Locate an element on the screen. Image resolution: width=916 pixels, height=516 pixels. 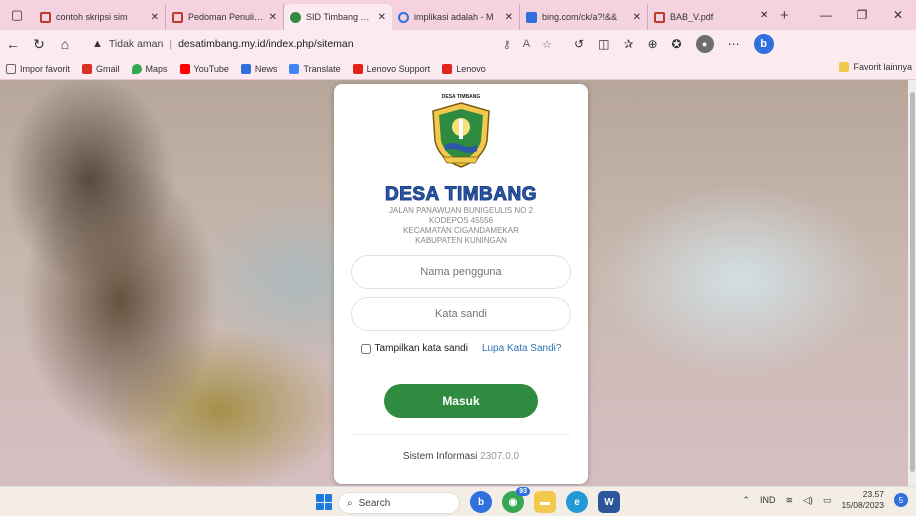
system-tray: ⌃ IND ≋ ◁) ▭ 23.57 15/08/2023 5 is located at coordinates (825, 500).